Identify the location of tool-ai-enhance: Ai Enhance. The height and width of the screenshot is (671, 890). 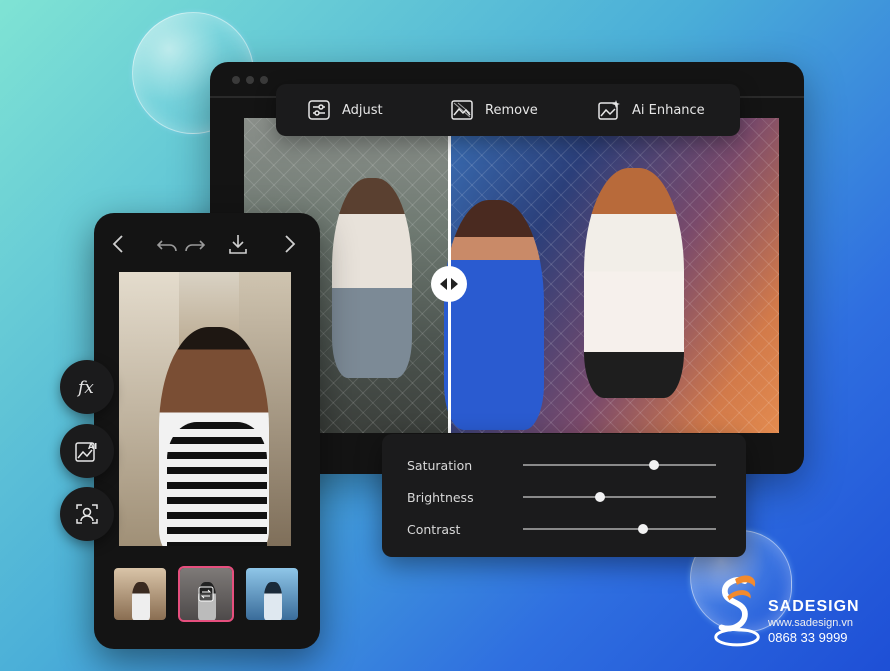
(651, 110).